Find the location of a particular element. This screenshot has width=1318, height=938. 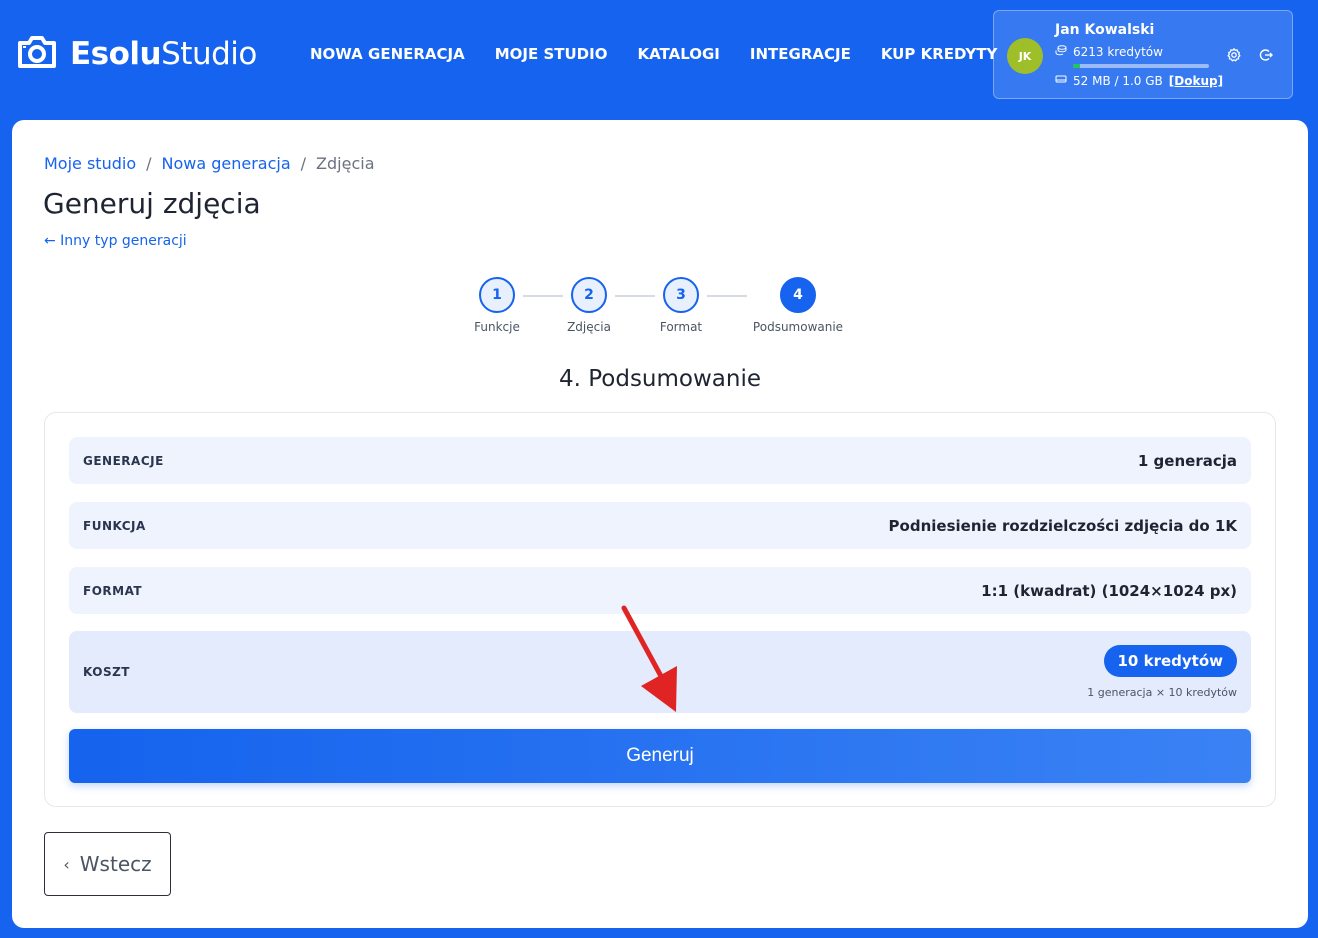

storage-usage: 52 MB / 1.0 GB is located at coordinates (1118, 81).